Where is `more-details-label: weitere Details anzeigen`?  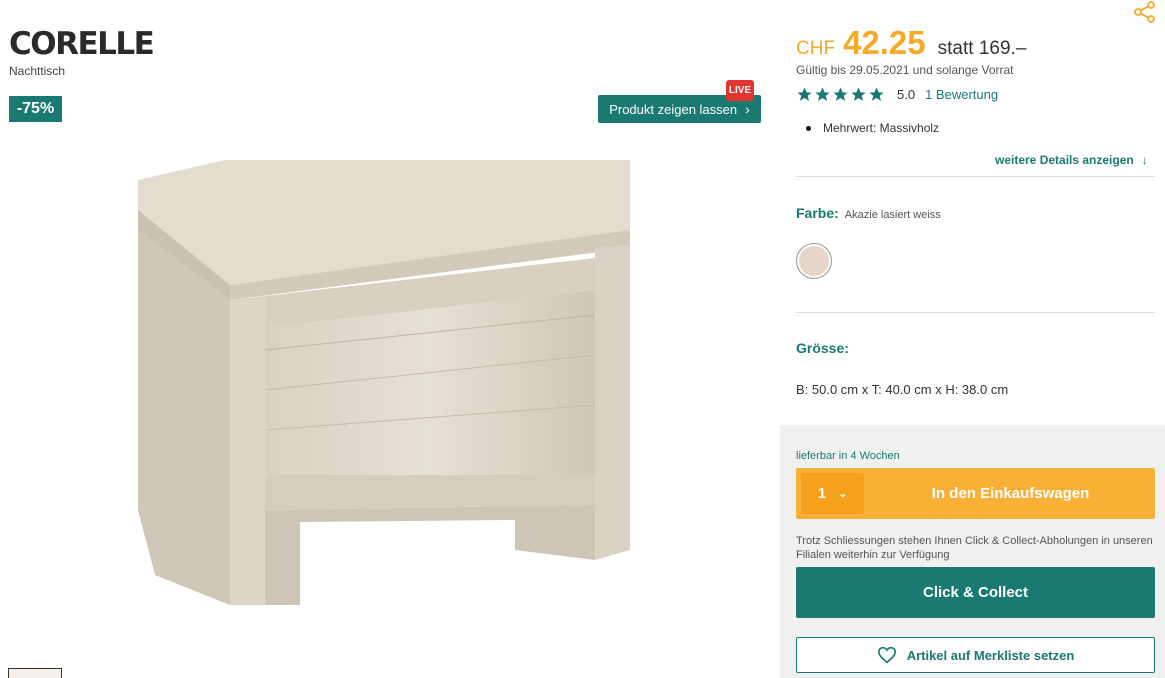
more-details-label: weitere Details anzeigen is located at coordinates (1064, 160).